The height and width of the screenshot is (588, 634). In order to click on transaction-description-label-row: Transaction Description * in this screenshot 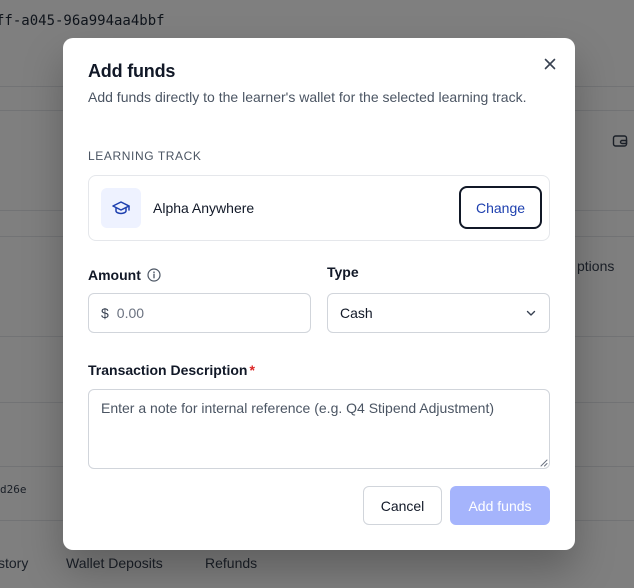, I will do `click(171, 370)`.